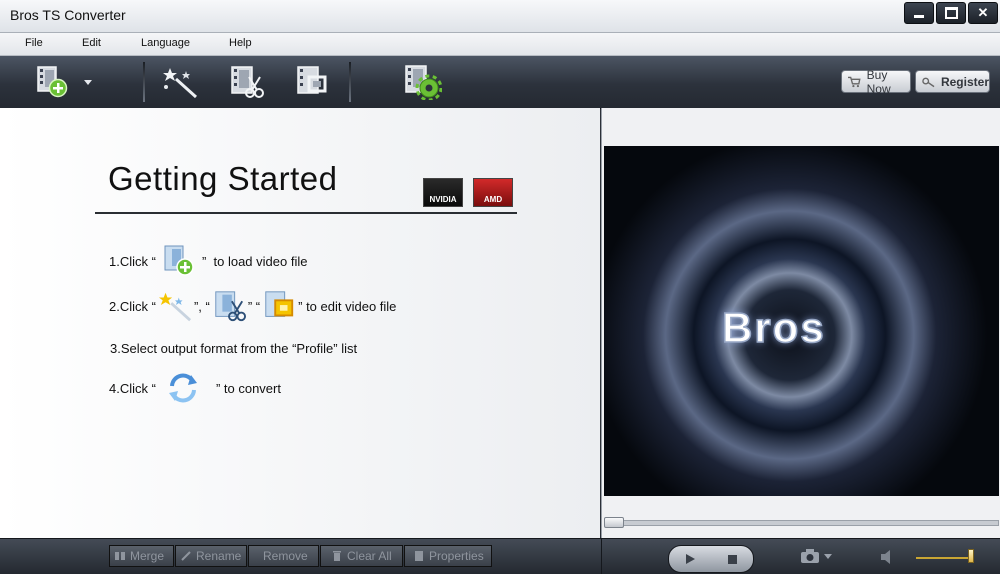 The height and width of the screenshot is (574, 1000). Describe the element at coordinates (248, 388) in the screenshot. I see `step-4-suffix: ” to convert` at that location.